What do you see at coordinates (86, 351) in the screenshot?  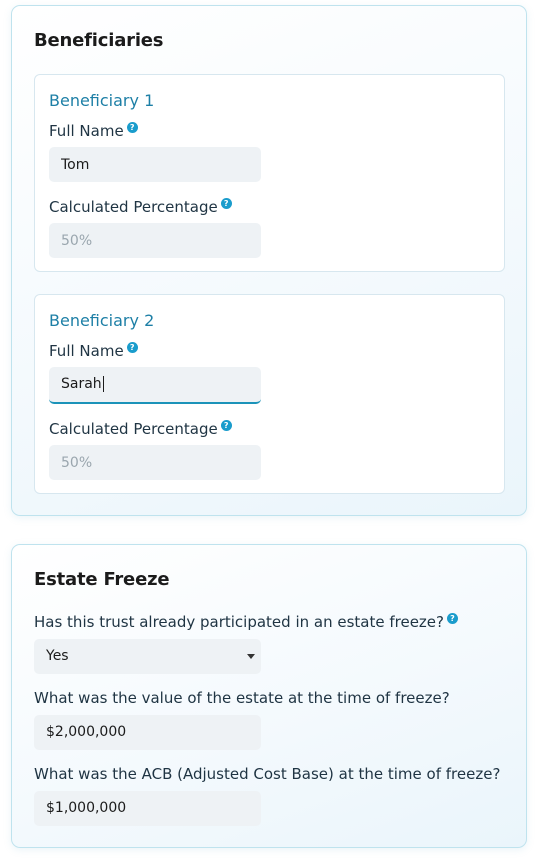 I see `full-name-label-text-2: Full Name` at bounding box center [86, 351].